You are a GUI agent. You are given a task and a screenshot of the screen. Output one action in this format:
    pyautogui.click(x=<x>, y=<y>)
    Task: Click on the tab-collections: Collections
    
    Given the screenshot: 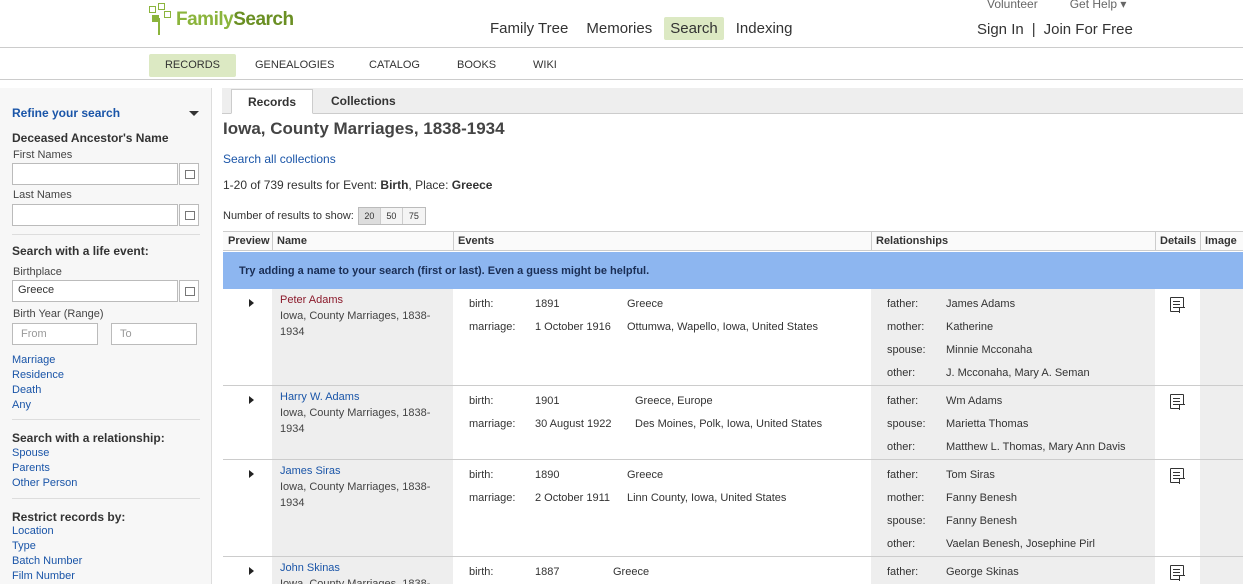 What is the action you would take?
    pyautogui.click(x=363, y=101)
    